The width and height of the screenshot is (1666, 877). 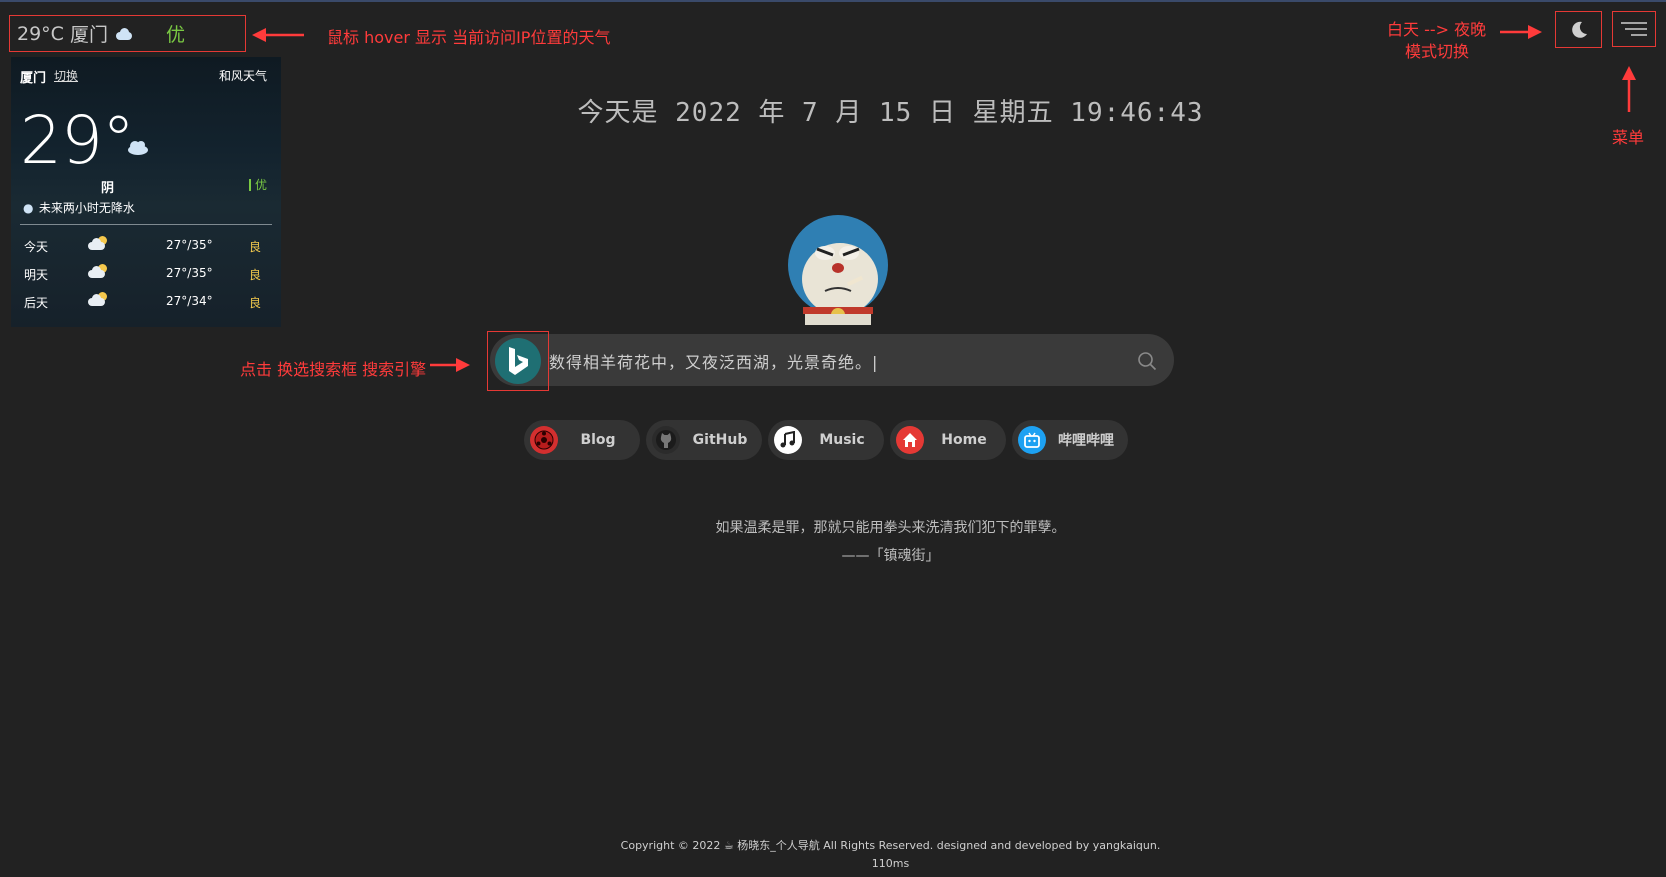 What do you see at coordinates (842, 440) in the screenshot?
I see `link-label: Music` at bounding box center [842, 440].